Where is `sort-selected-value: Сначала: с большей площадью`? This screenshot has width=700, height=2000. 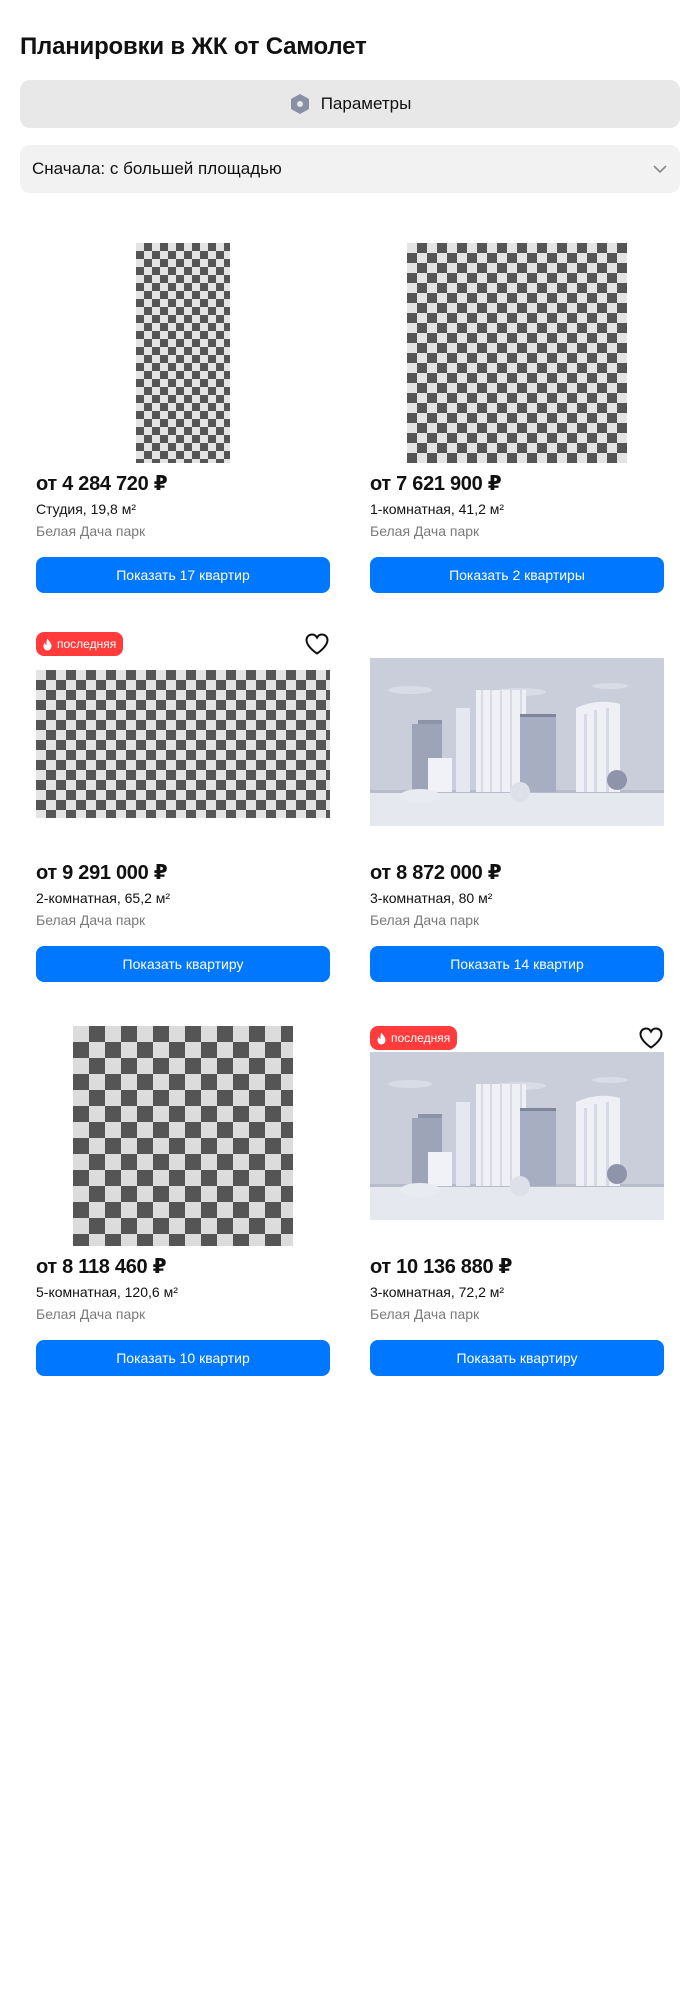
sort-selected-value: Сначала: с большей площадью is located at coordinates (157, 168).